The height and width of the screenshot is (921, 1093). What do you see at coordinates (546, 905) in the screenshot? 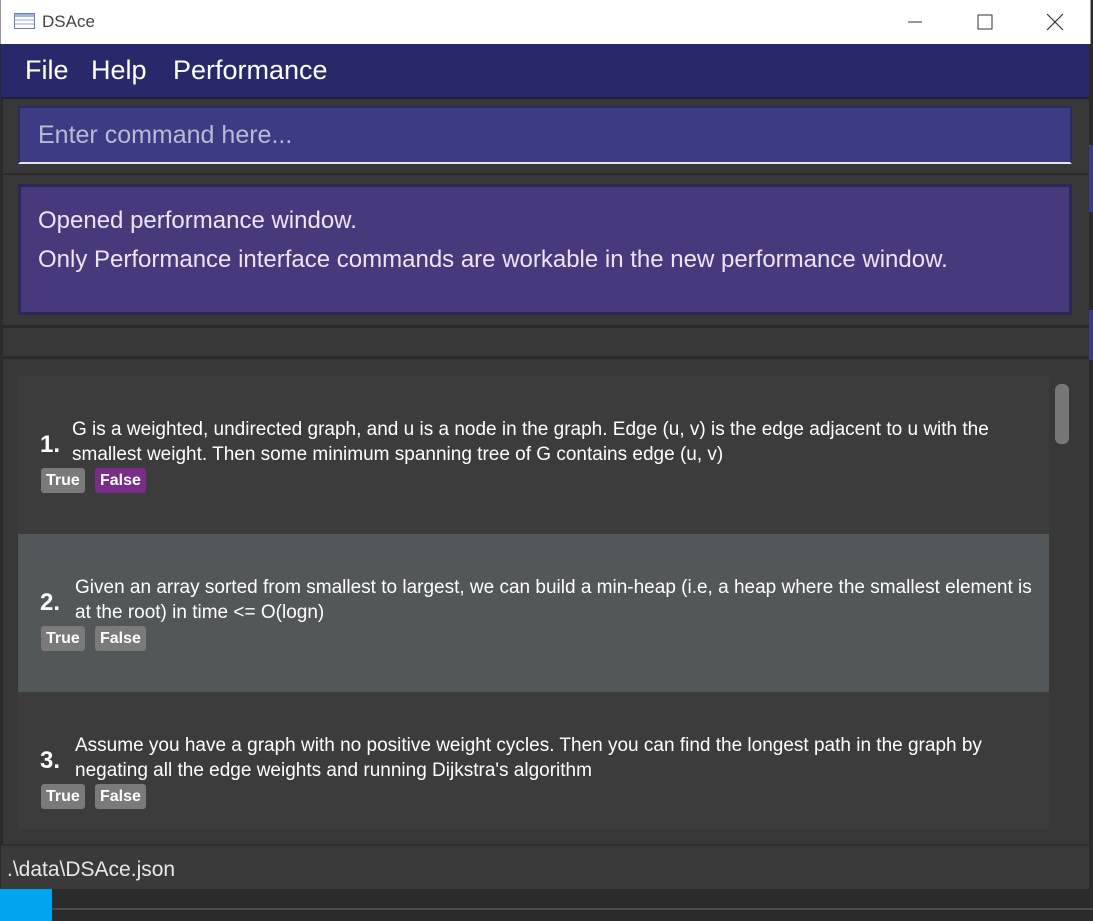
I see `taskbar` at bounding box center [546, 905].